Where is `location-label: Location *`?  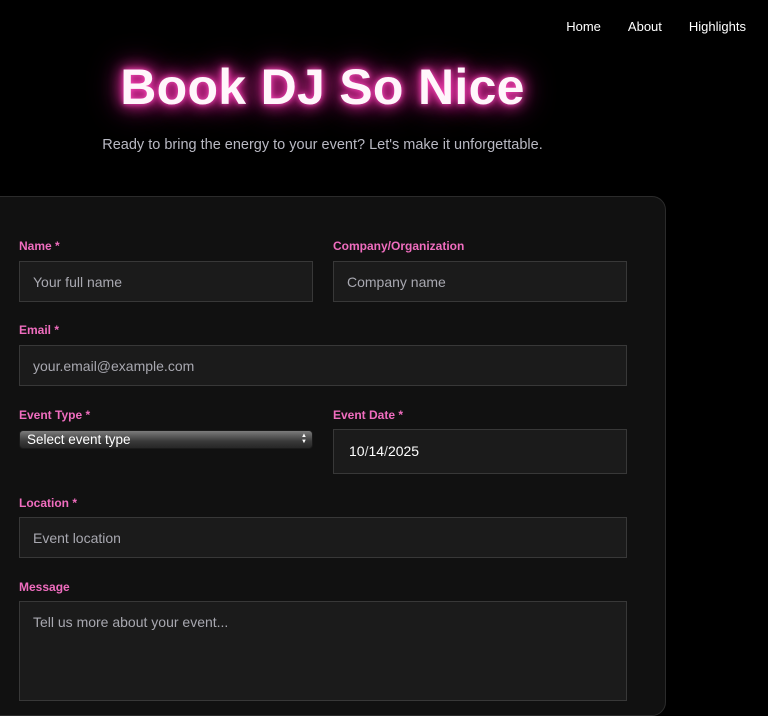 location-label: Location * is located at coordinates (48, 503).